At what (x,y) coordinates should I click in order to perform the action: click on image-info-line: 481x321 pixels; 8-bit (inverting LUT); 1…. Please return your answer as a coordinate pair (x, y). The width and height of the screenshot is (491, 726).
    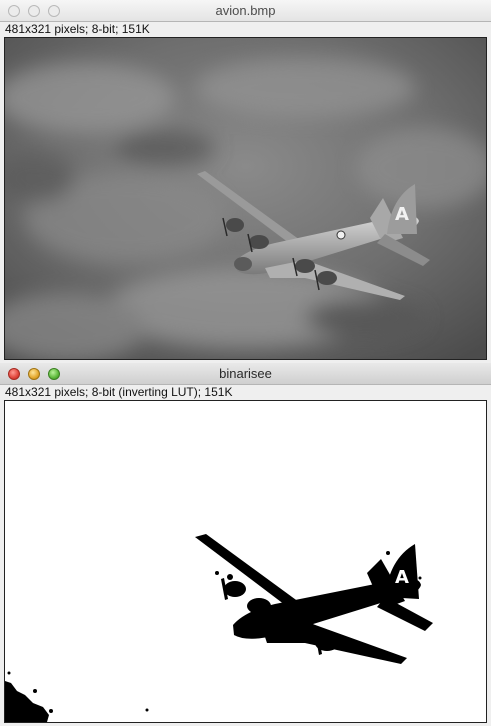
    Looking at the image, I should click on (119, 392).